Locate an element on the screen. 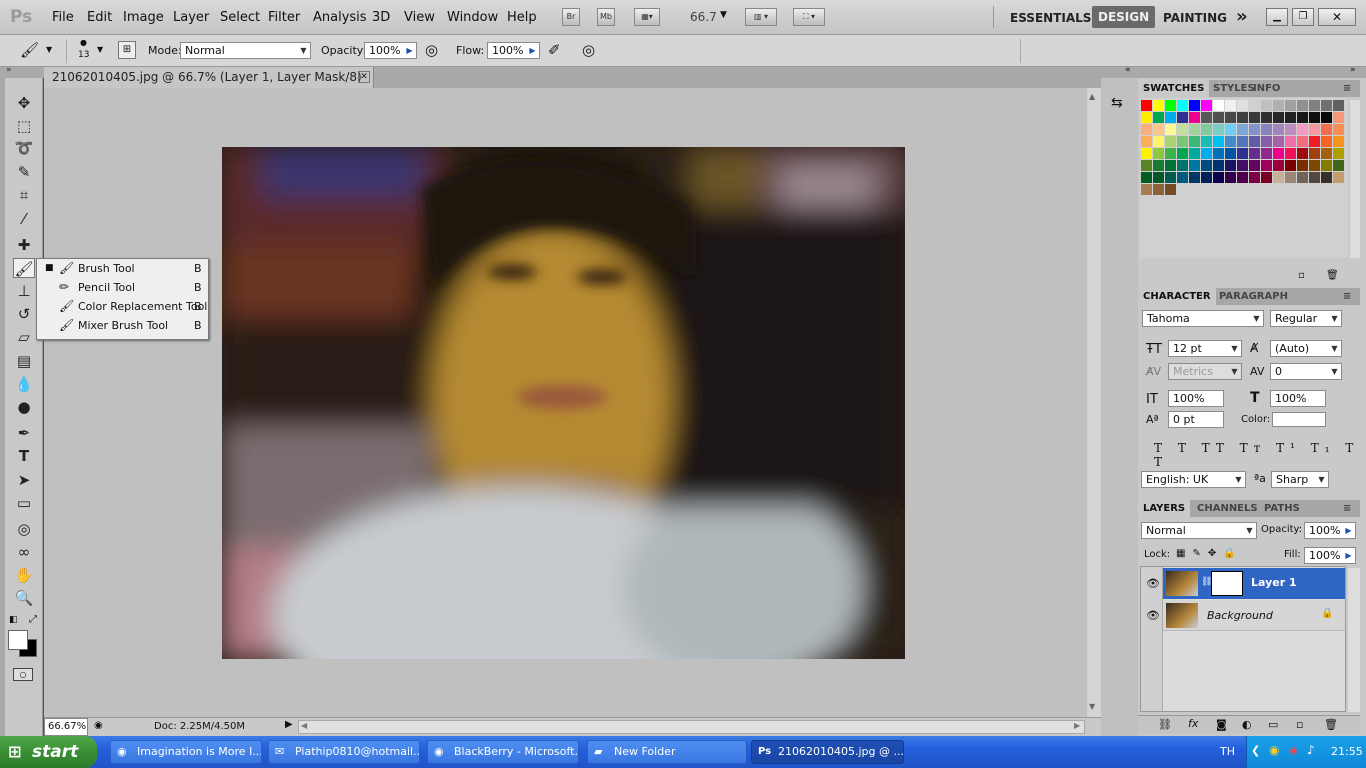 The width and height of the screenshot is (1366, 768). tab-info: INFO is located at coordinates (1266, 88).